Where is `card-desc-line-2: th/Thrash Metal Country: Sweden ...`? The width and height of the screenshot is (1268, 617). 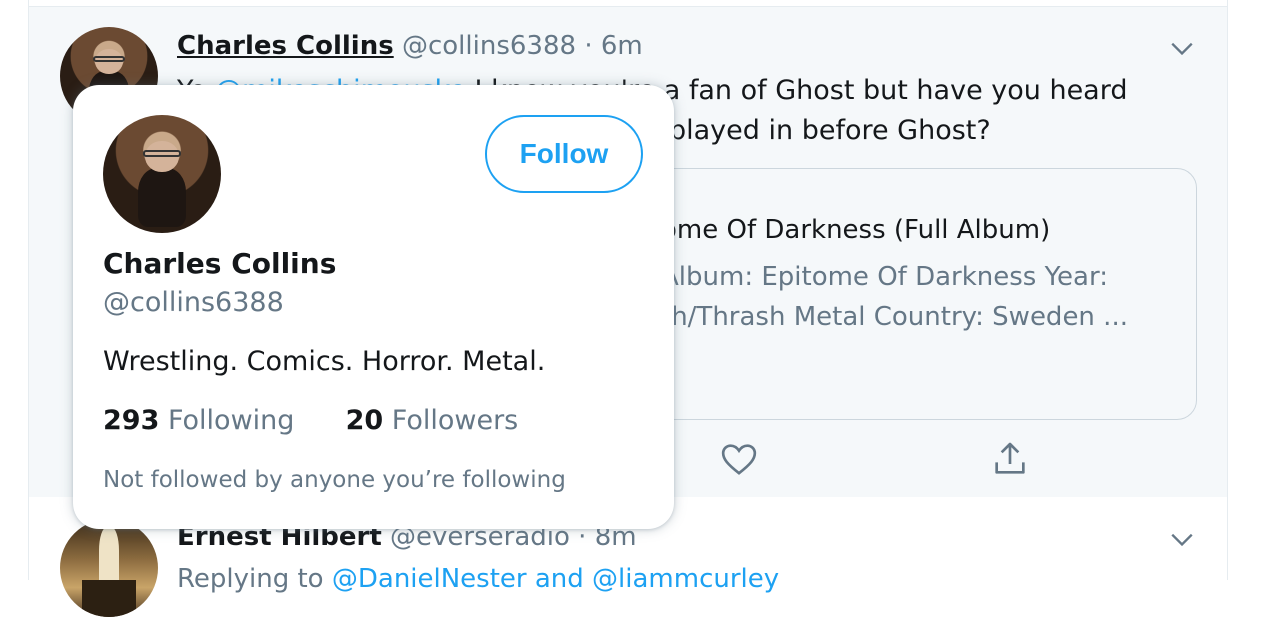
card-desc-line-2: th/Thrash Metal Country: Sweden ... is located at coordinates (894, 317).